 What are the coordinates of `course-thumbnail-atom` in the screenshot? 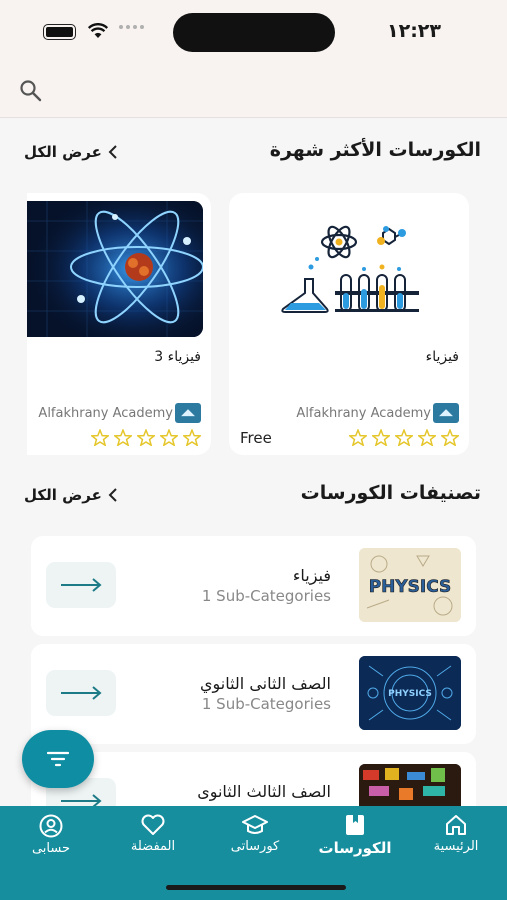 It's located at (115, 269).